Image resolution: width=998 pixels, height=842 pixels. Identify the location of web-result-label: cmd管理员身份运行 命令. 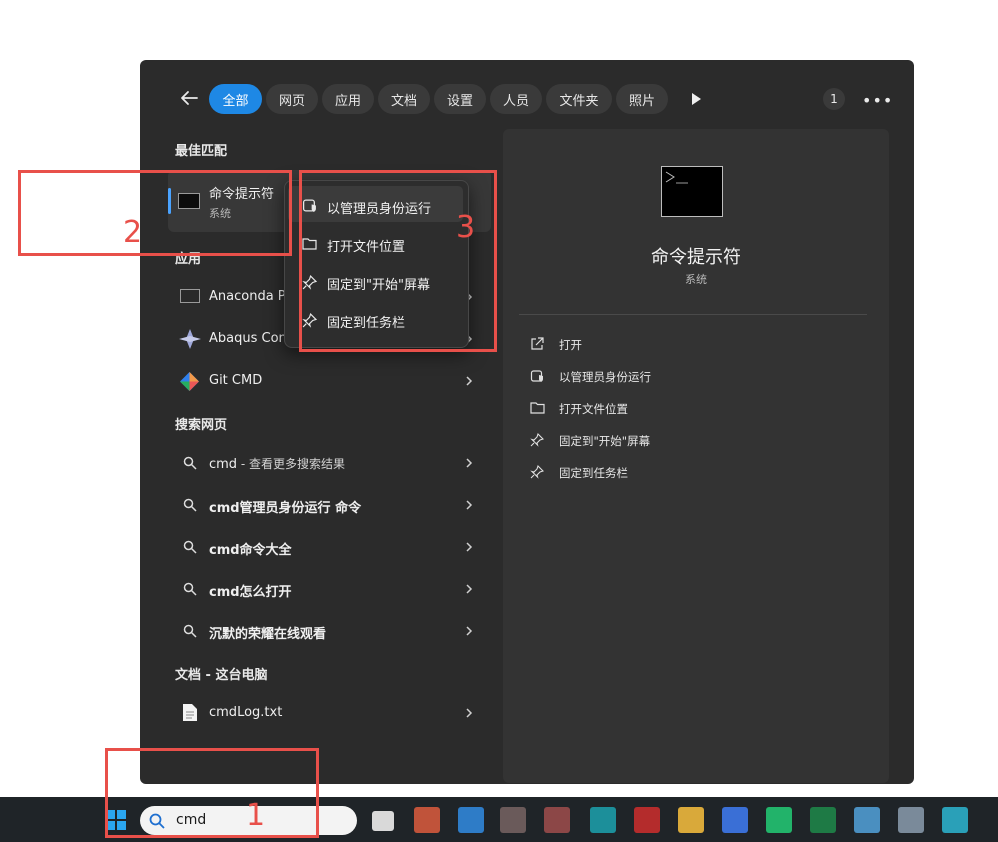
(285, 508).